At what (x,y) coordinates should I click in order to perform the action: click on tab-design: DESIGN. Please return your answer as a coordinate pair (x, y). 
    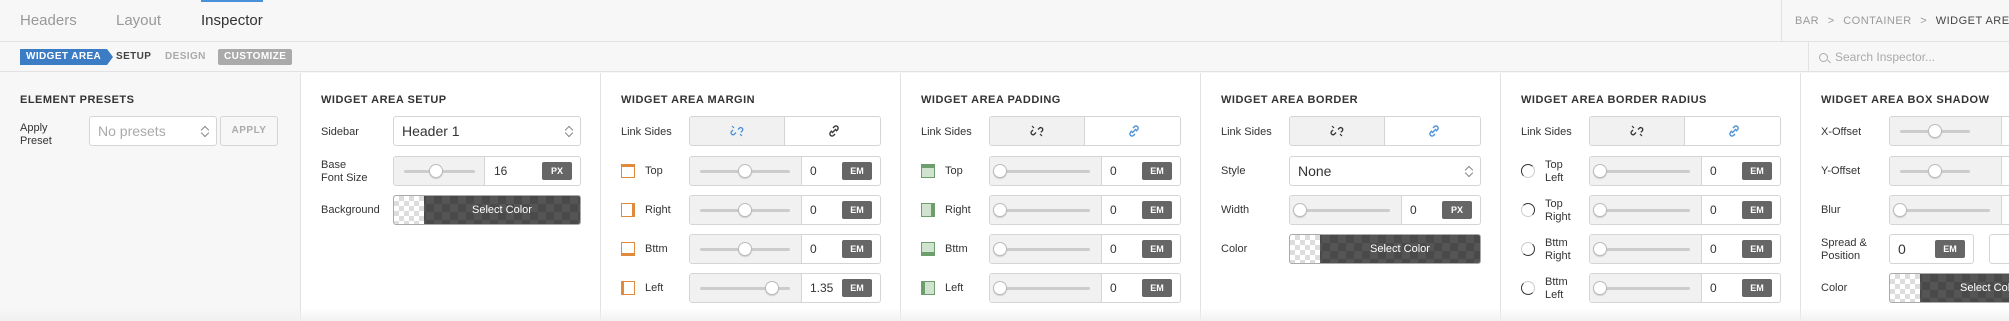
    Looking at the image, I should click on (185, 57).